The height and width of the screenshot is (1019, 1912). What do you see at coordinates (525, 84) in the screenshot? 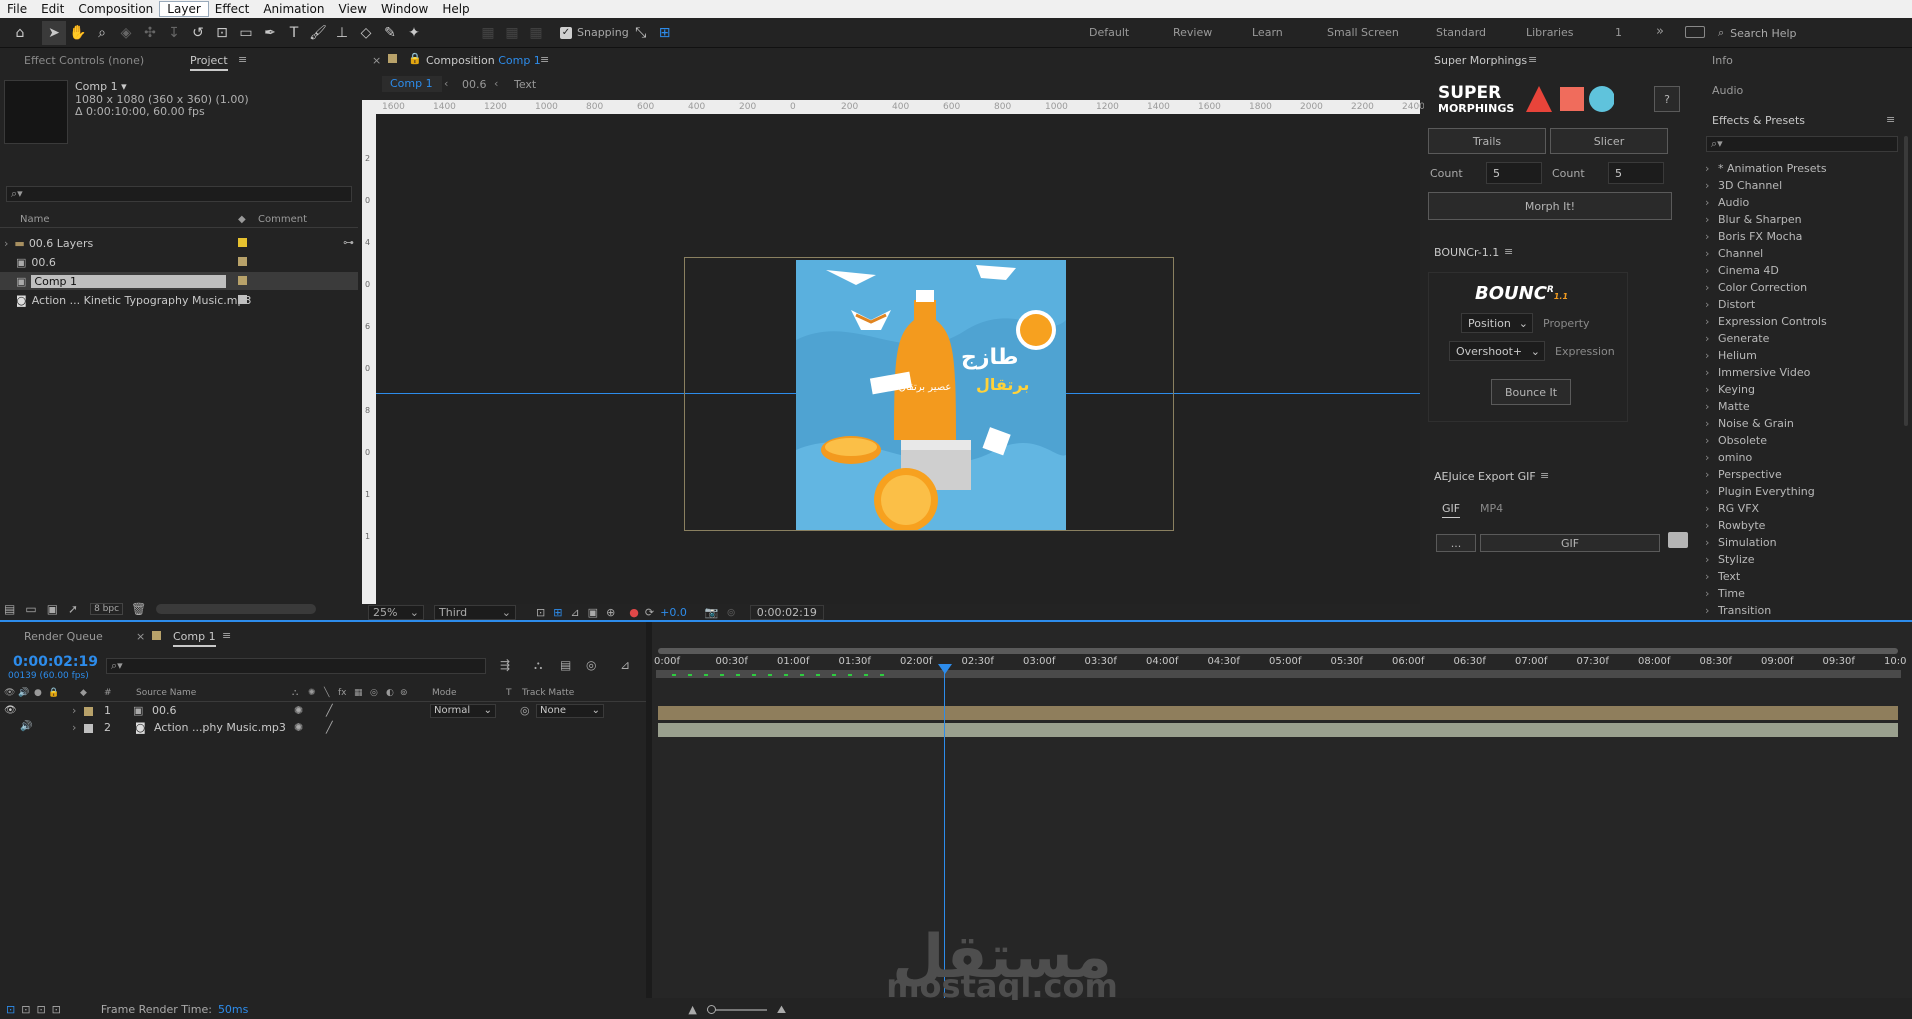
I see `breadcrumb-text: Text` at bounding box center [525, 84].